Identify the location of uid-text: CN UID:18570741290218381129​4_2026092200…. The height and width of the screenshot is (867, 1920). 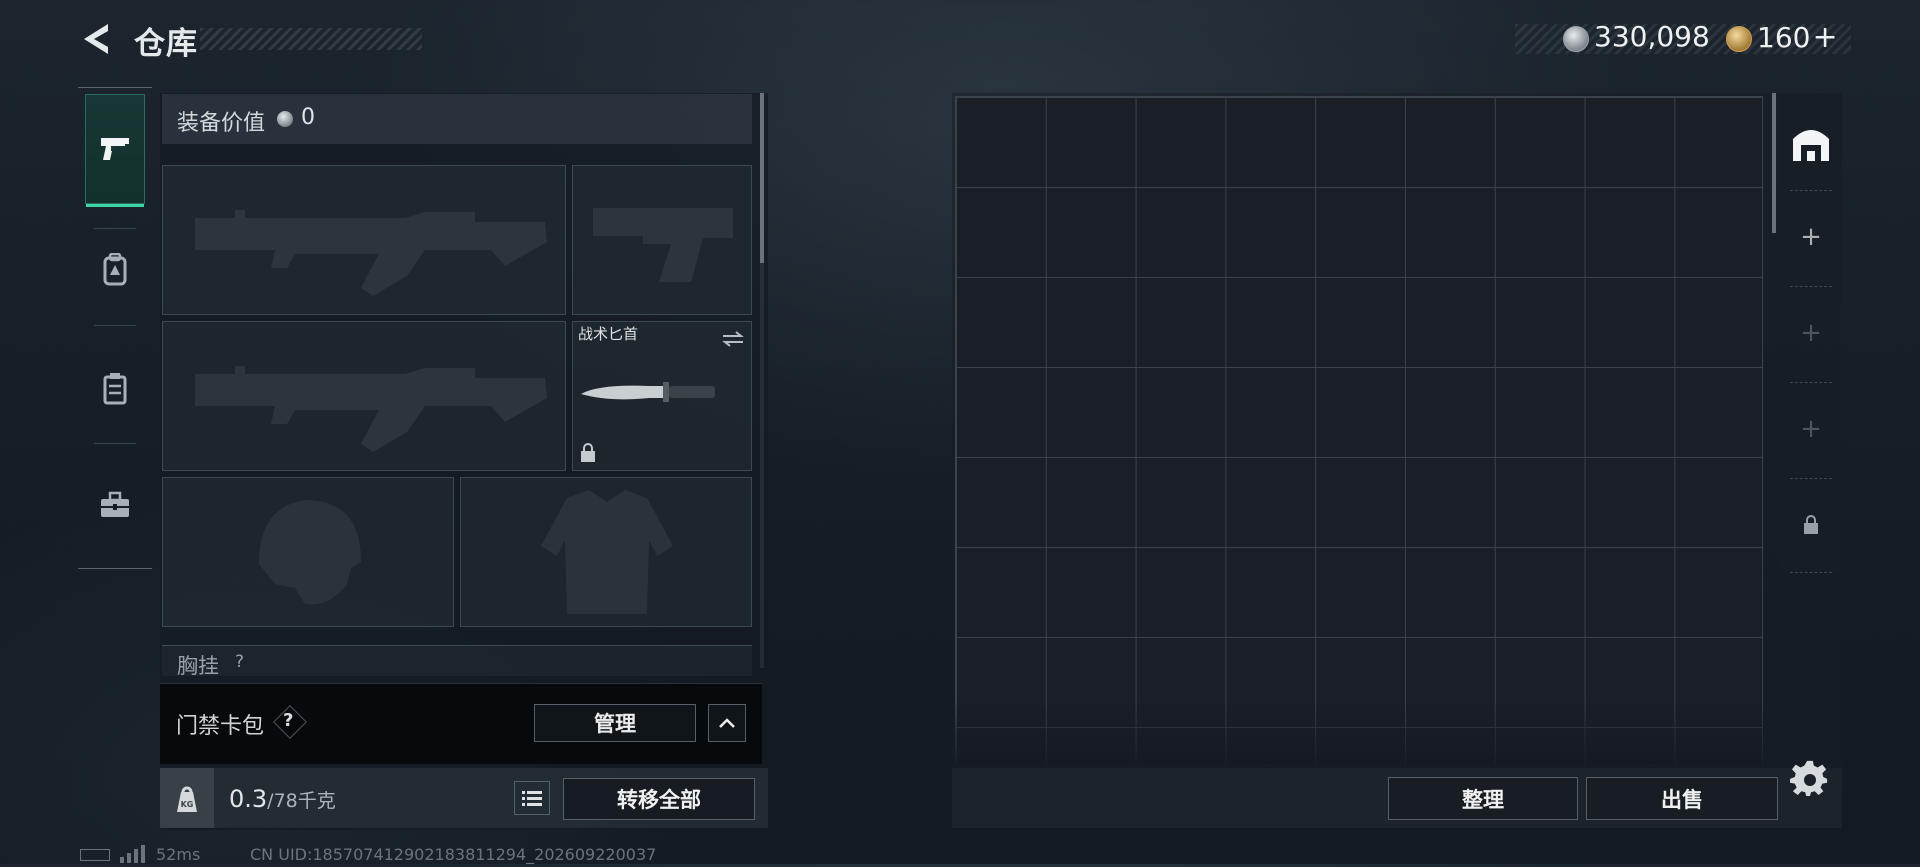
(453, 854).